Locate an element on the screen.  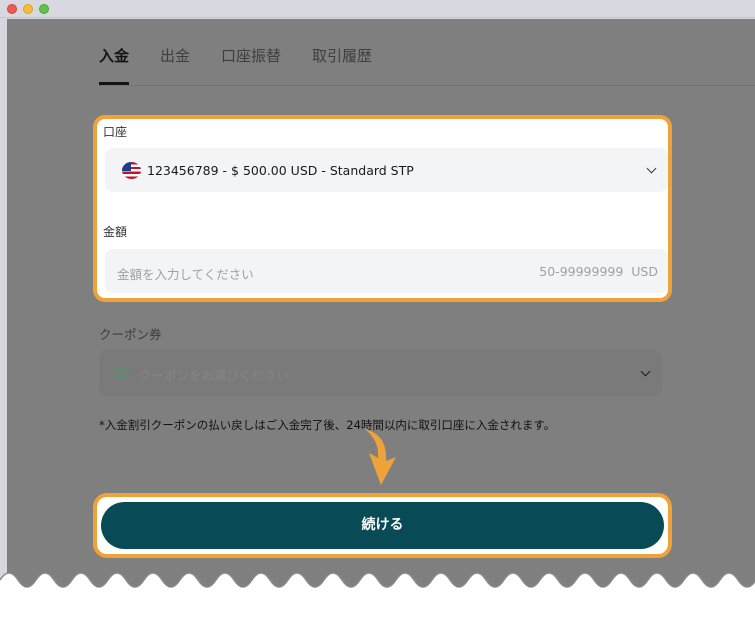
continue-button-highlight: 続ける is located at coordinates (382, 525).